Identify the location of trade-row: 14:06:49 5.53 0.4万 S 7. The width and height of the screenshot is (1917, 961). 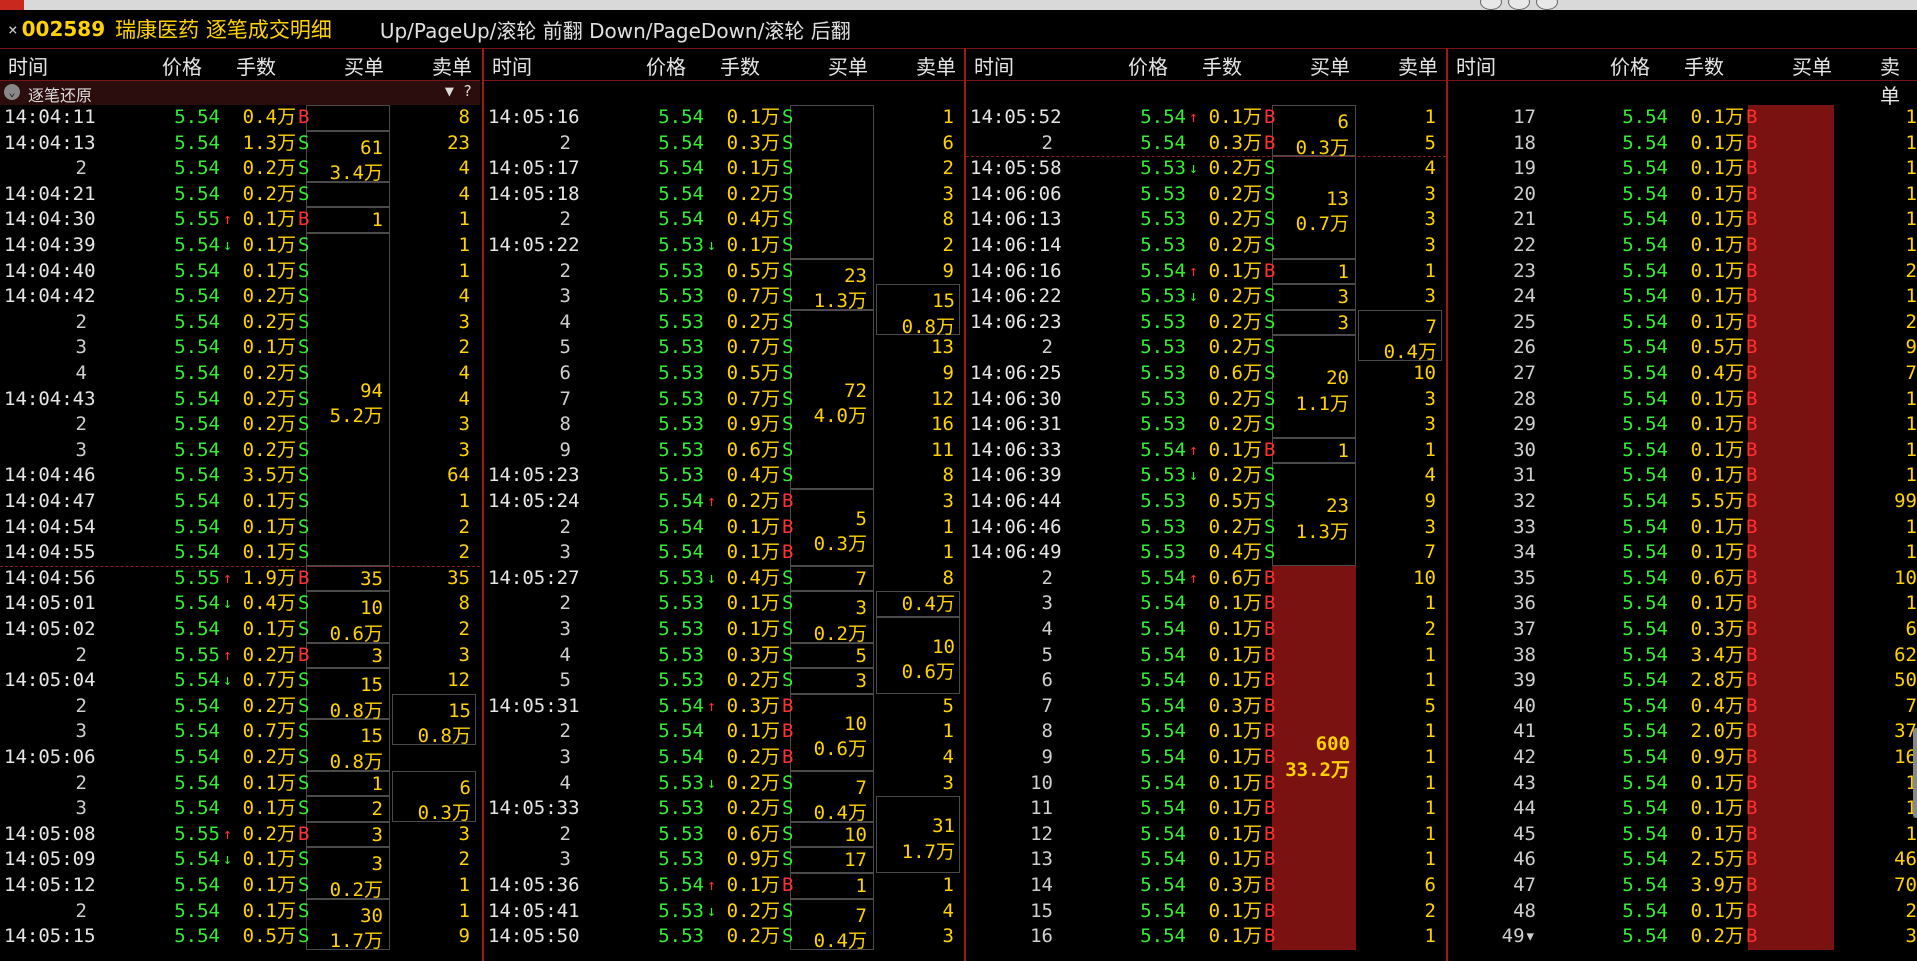
(1206, 553).